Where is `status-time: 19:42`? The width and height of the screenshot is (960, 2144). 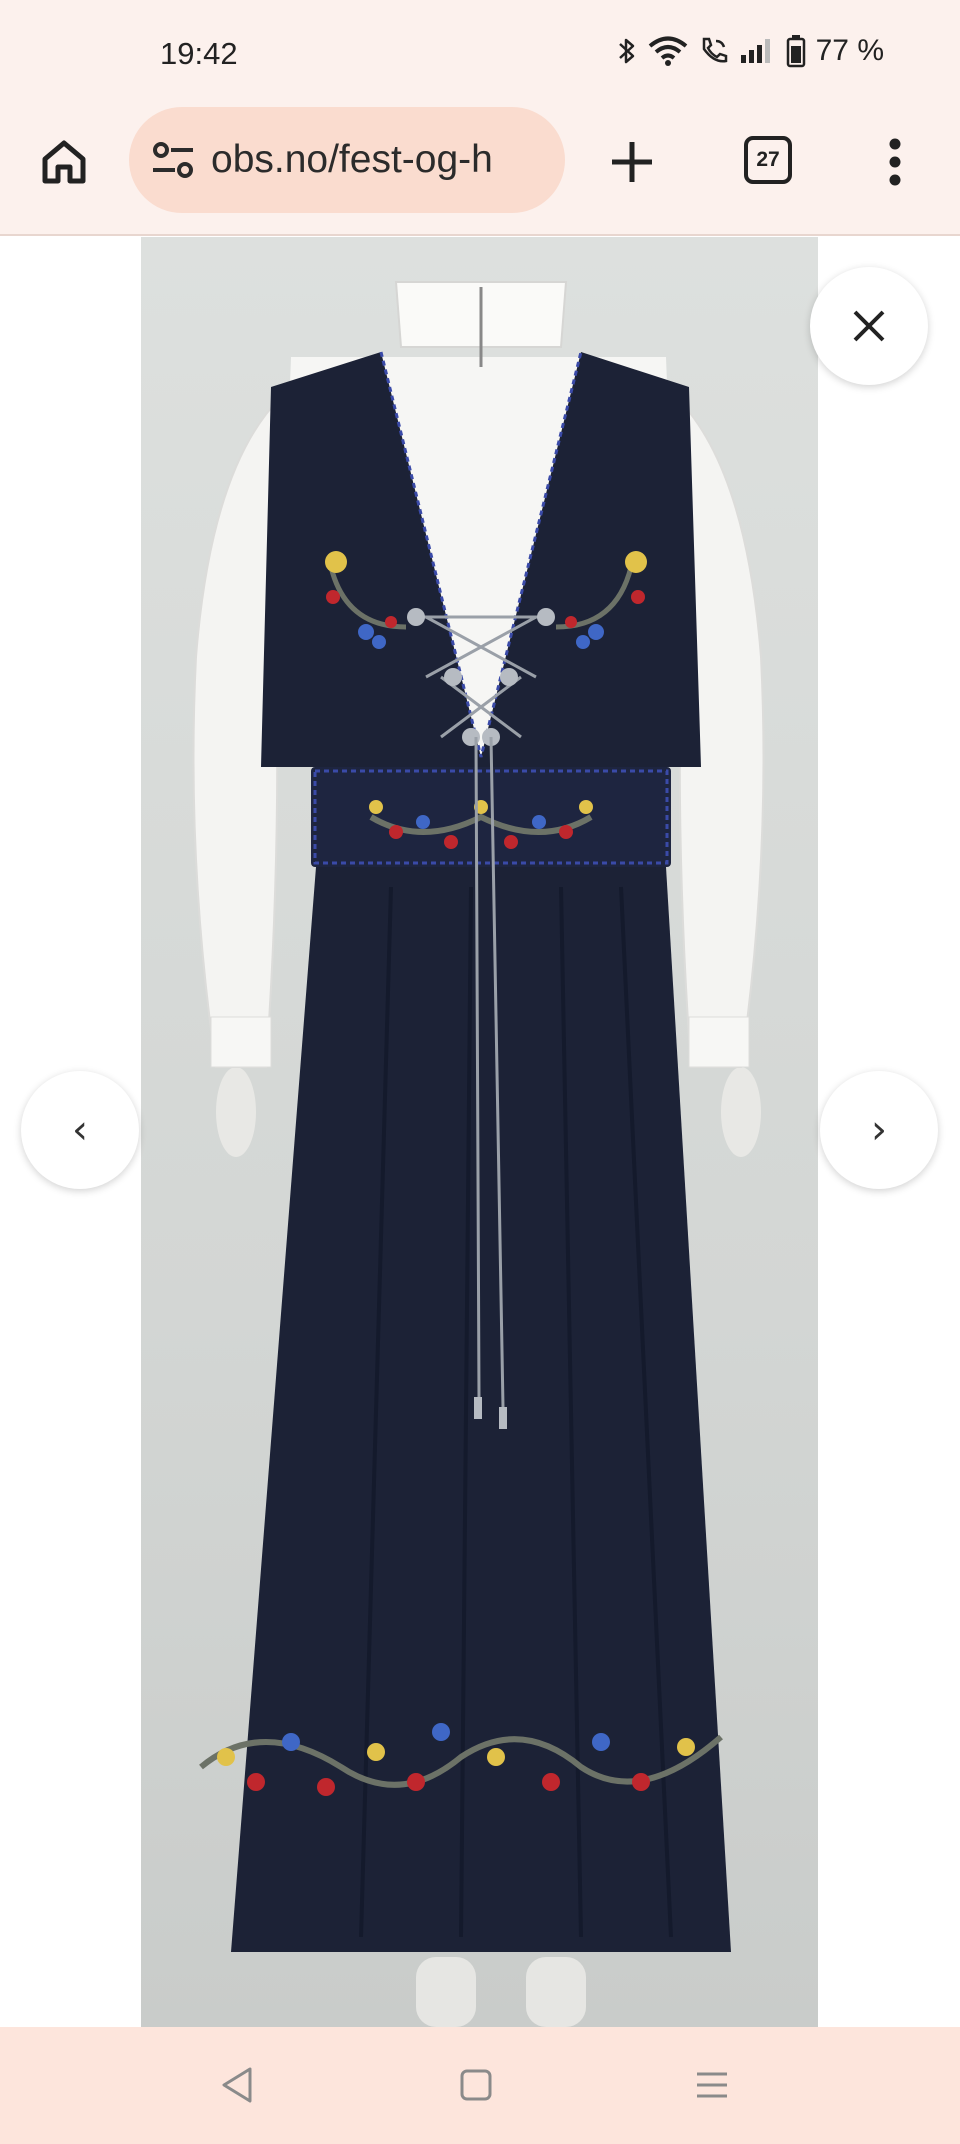
status-time: 19:42 is located at coordinates (199, 53).